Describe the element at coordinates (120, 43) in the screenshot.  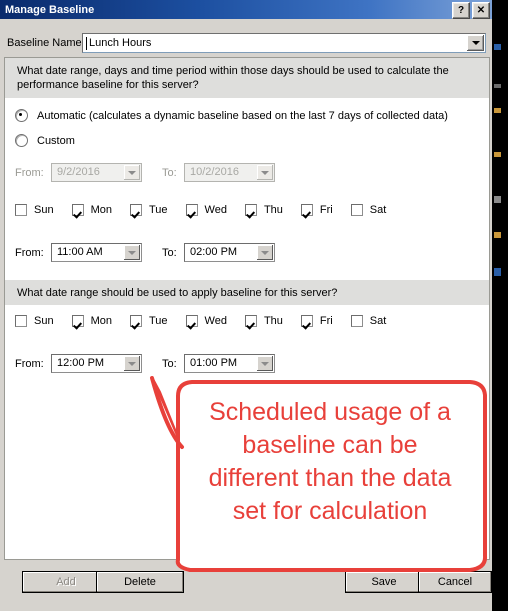
I see `baseline-name-value: Lunch Hours` at that location.